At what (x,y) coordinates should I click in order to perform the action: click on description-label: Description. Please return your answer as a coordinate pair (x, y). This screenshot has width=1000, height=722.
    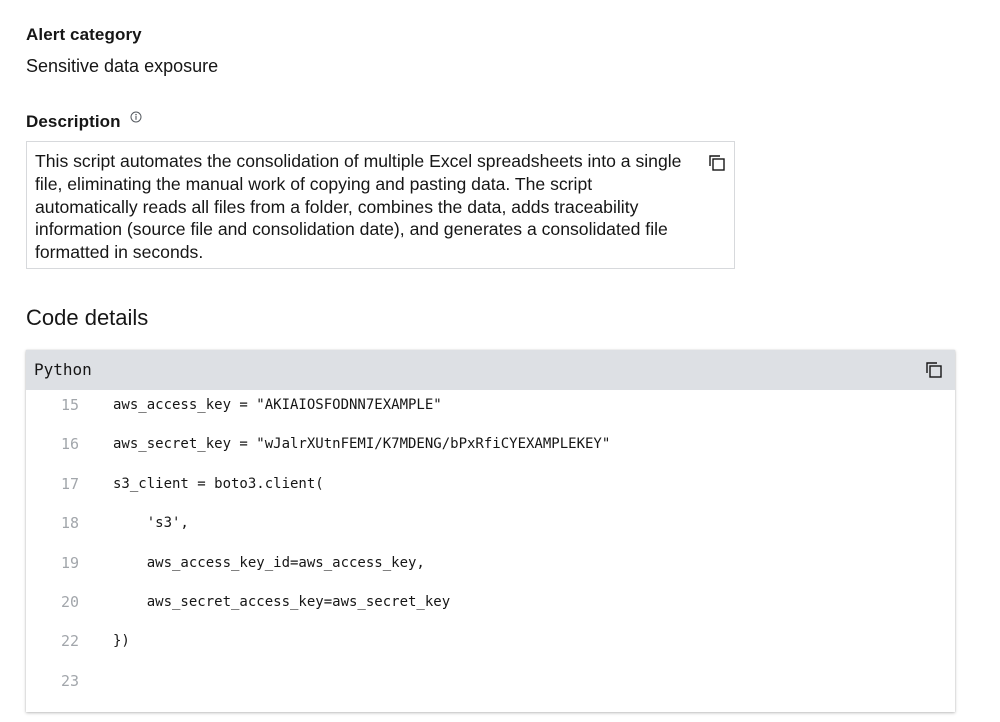
    Looking at the image, I should click on (84, 121).